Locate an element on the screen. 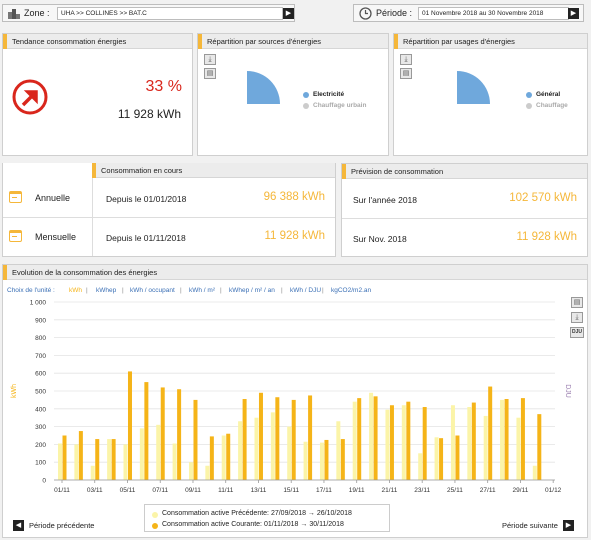  zone-label: Zone : is located at coordinates (37, 13).